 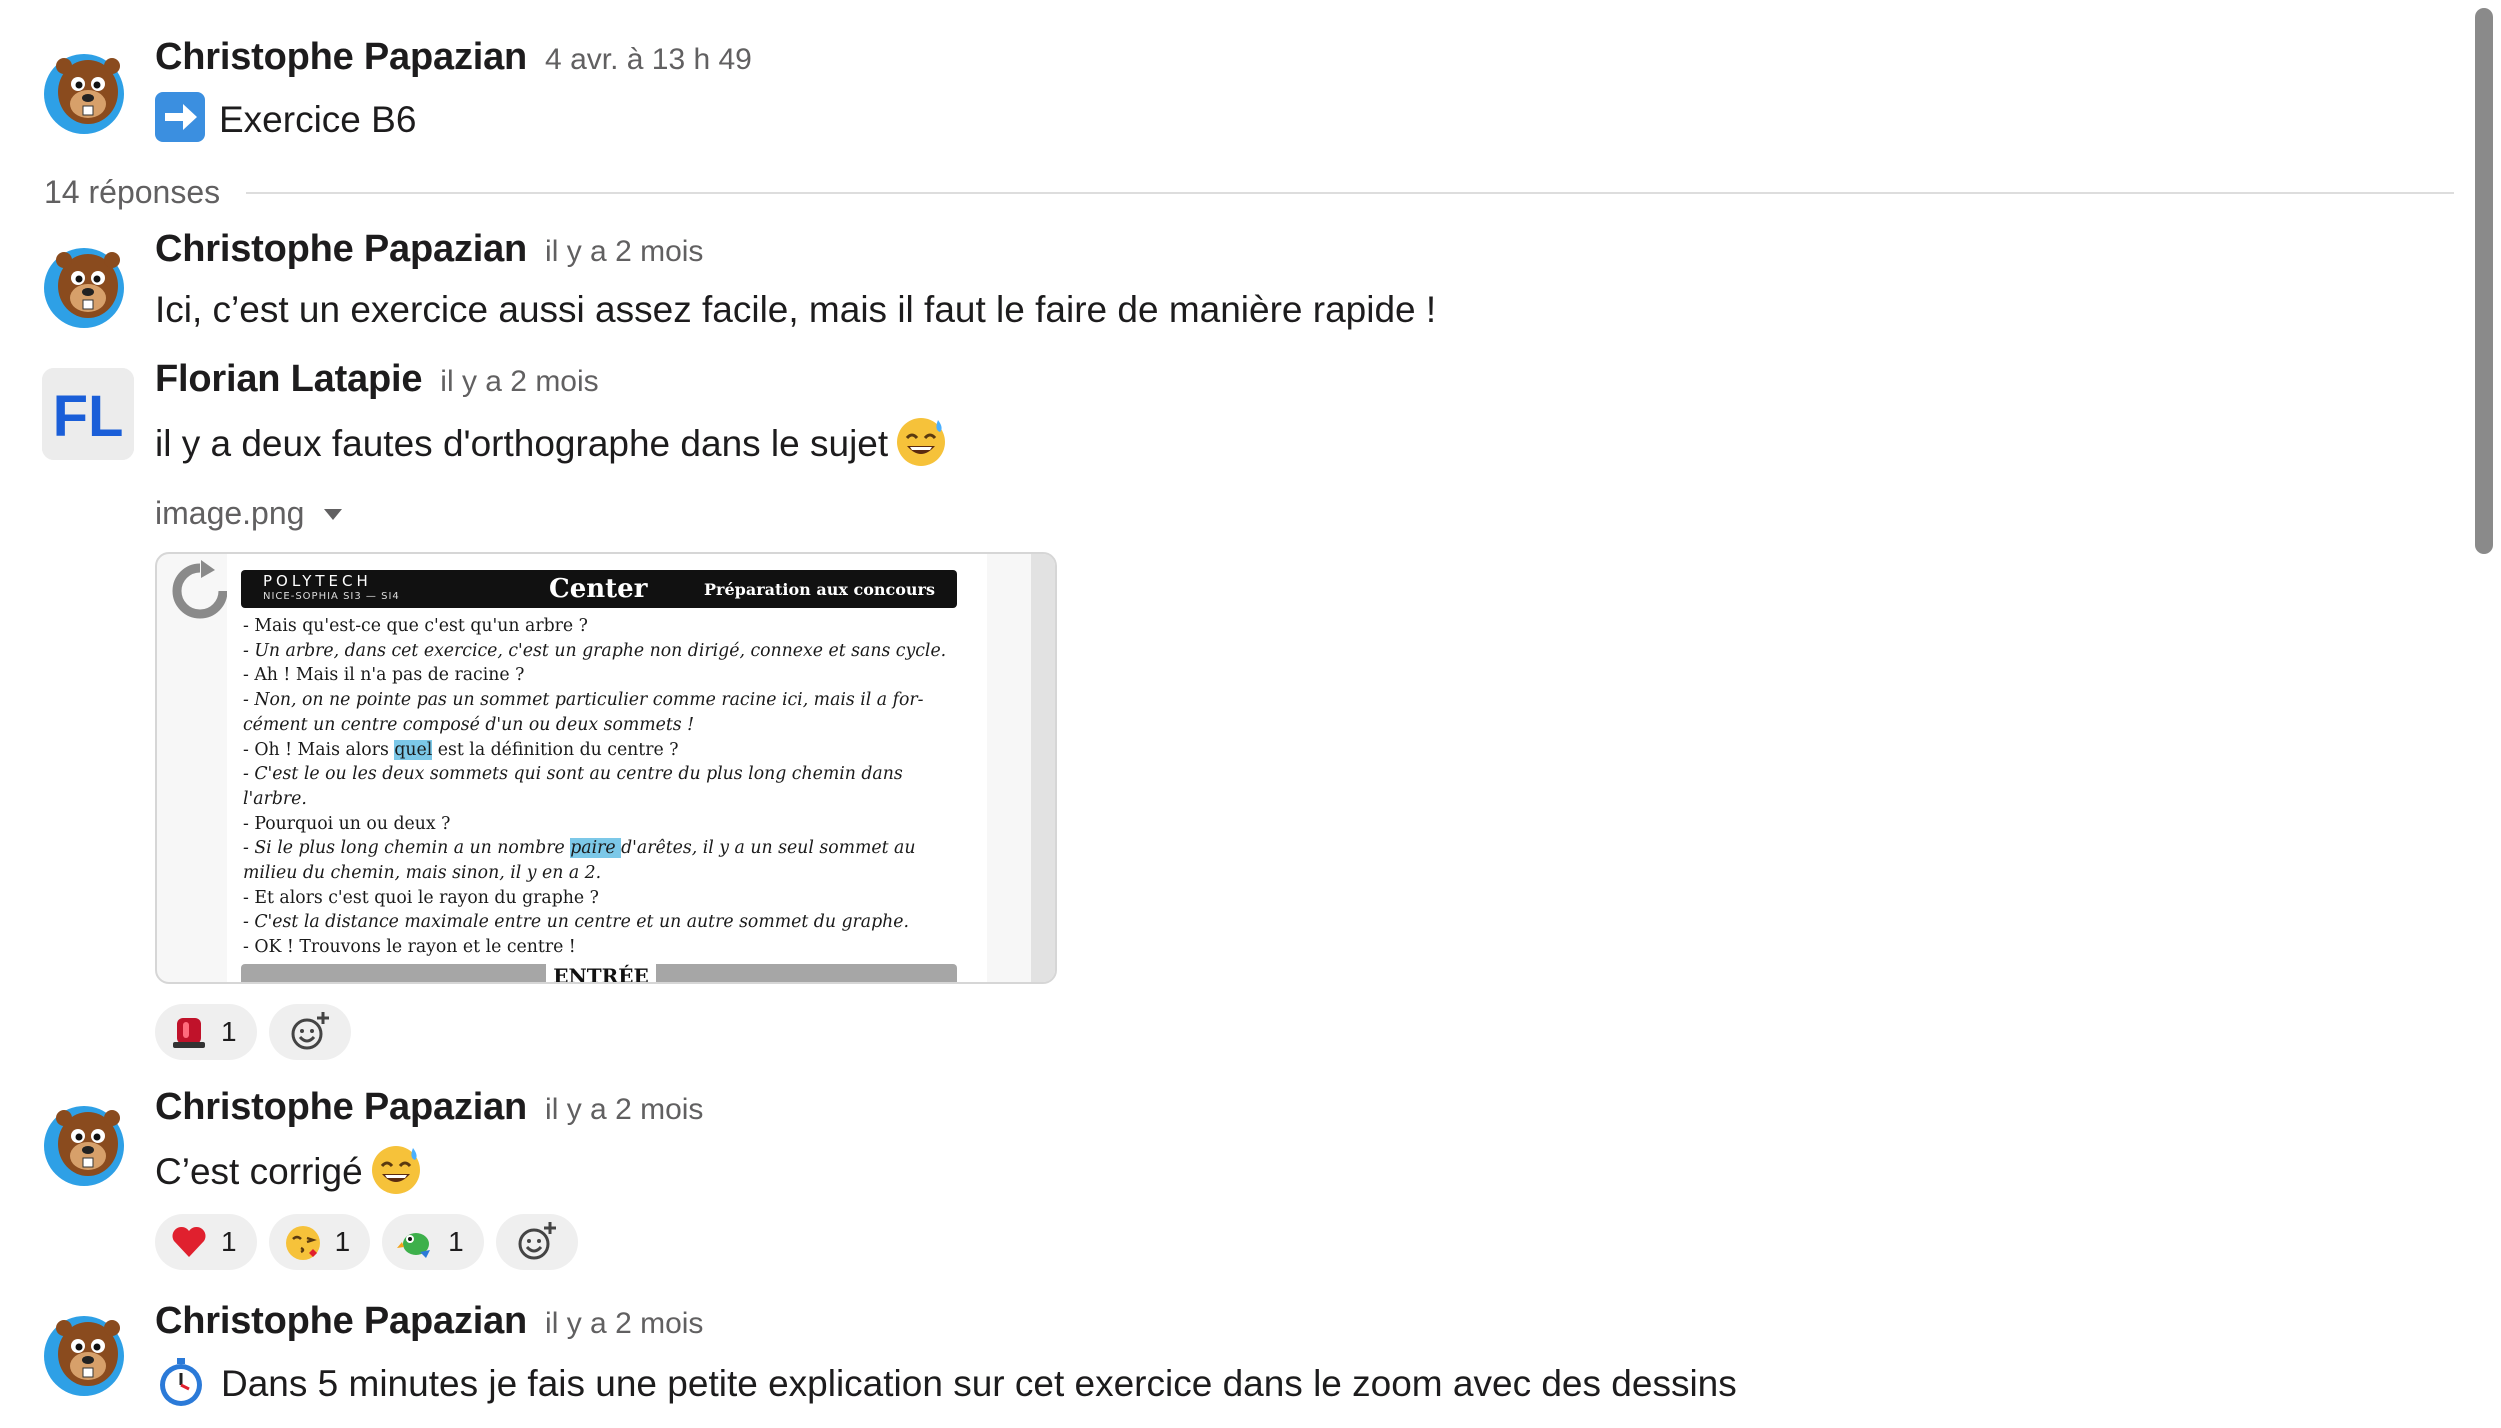 I want to click on refresh-logo-icon, so click(x=200, y=589).